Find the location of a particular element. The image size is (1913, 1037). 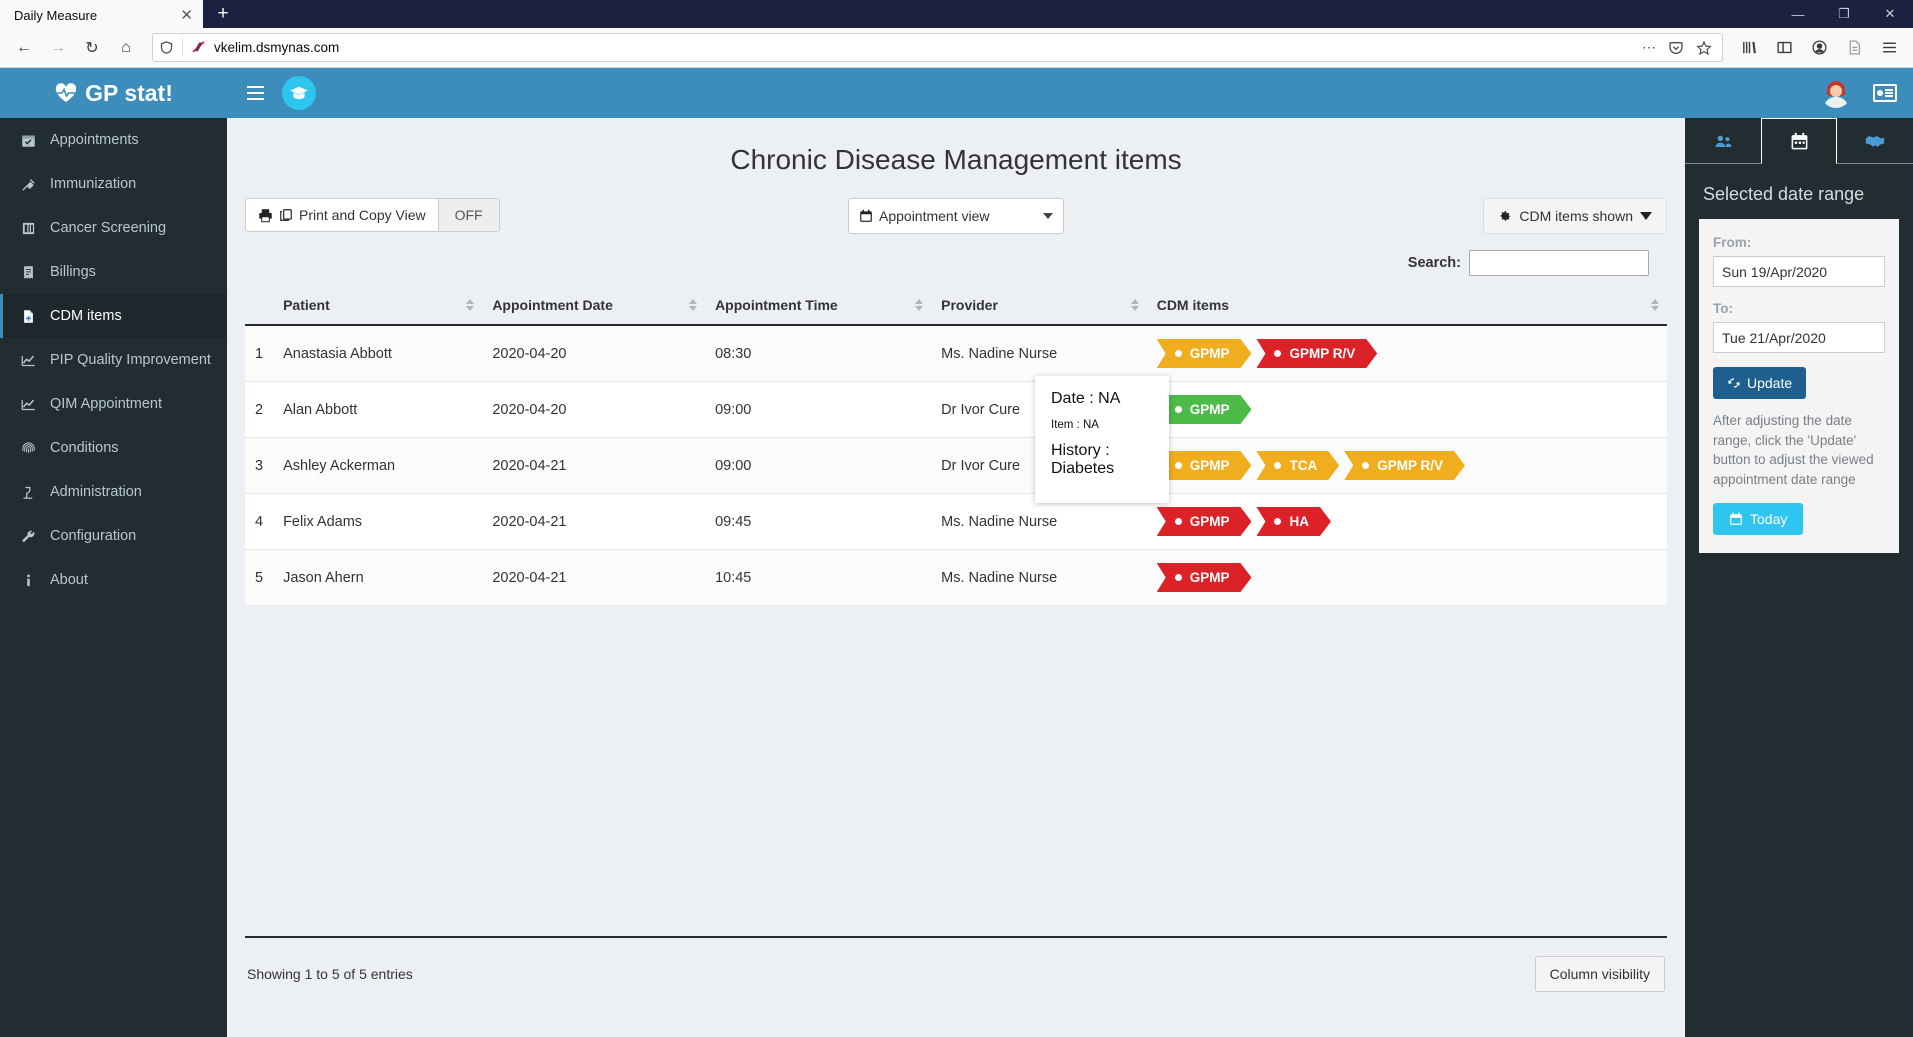

update-label: Update is located at coordinates (1770, 383).